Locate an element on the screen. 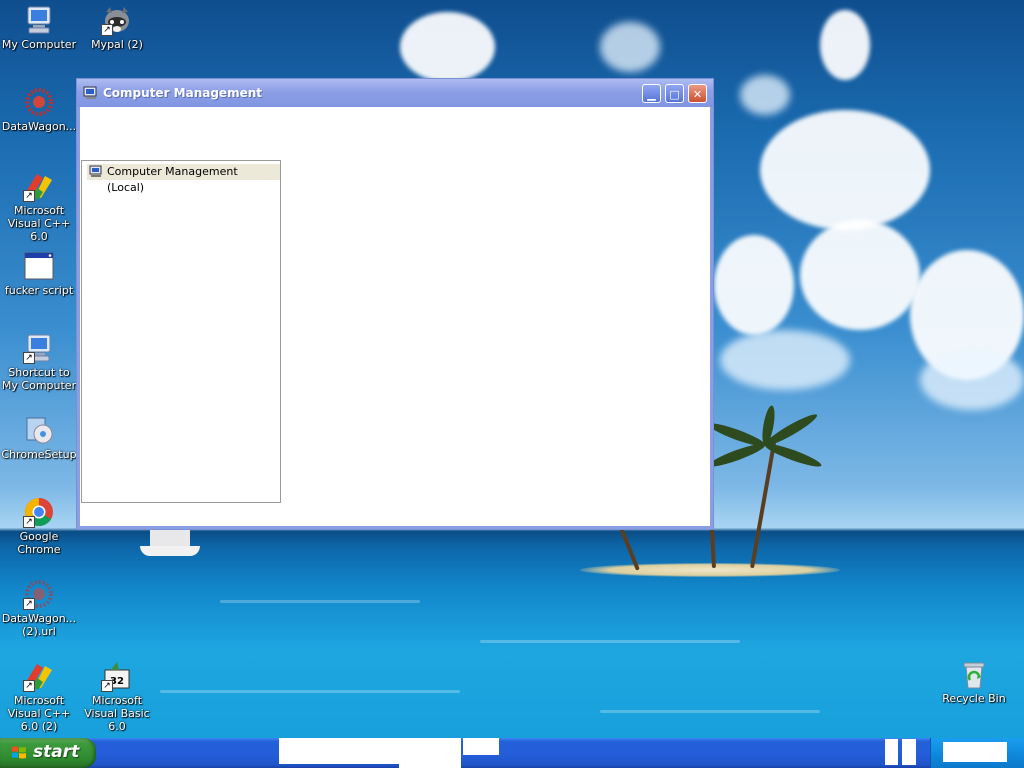 The height and width of the screenshot is (768, 1024). my-computer-icon: ↗ is located at coordinates (39, 348).